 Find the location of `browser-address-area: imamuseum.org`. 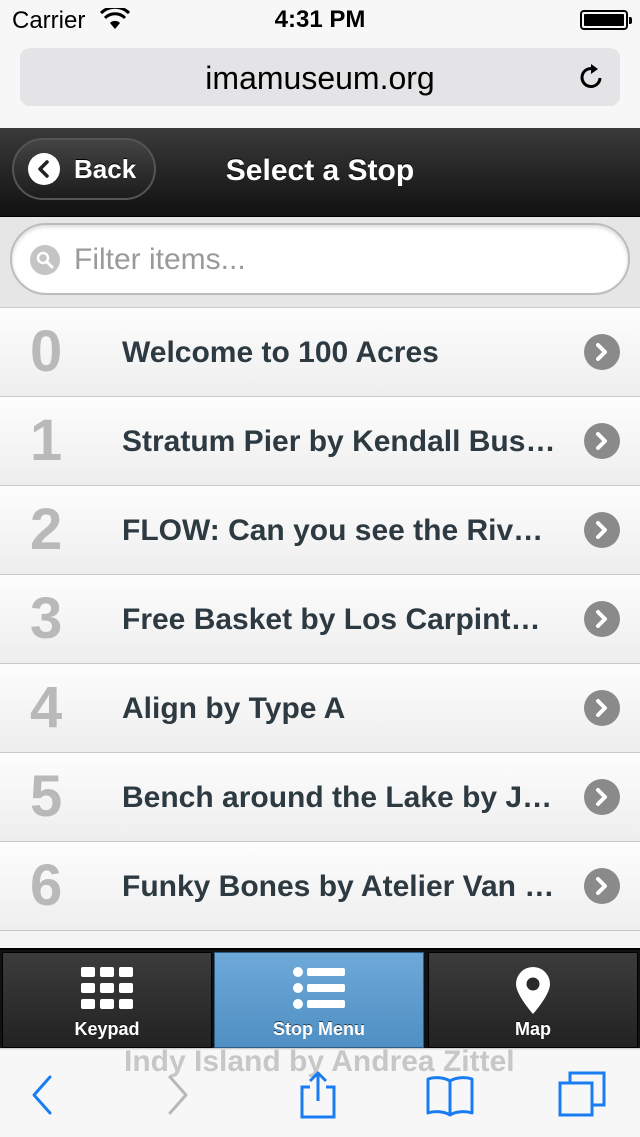

browser-address-area: imamuseum.org is located at coordinates (320, 84).